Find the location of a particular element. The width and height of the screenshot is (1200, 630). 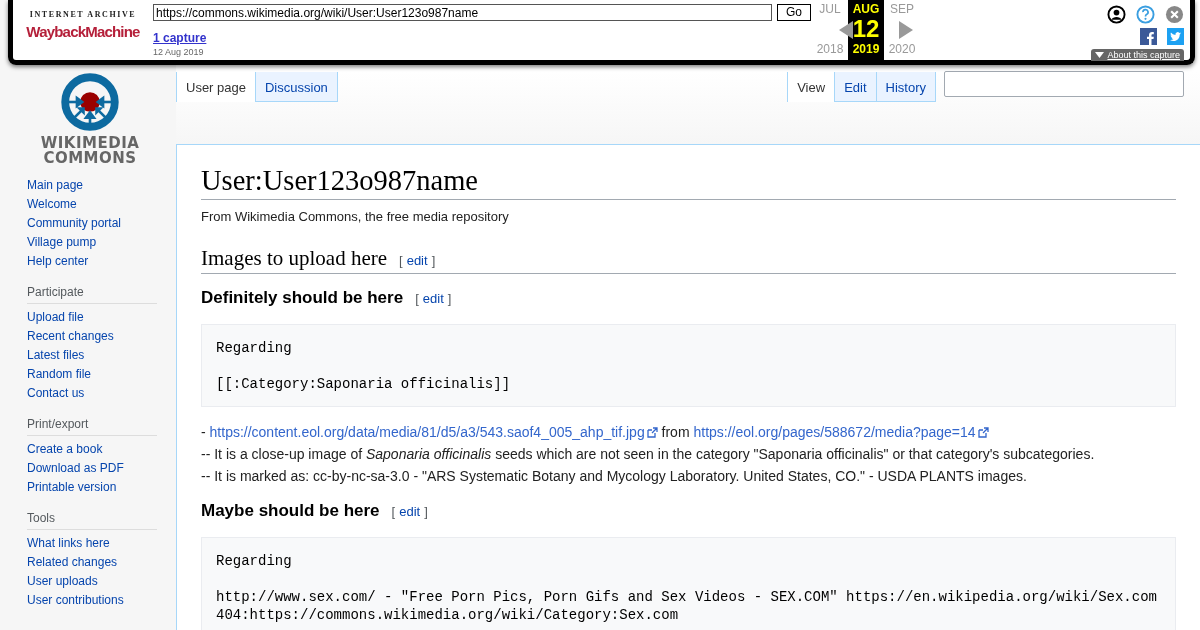

go-button: Go is located at coordinates (794, 12).